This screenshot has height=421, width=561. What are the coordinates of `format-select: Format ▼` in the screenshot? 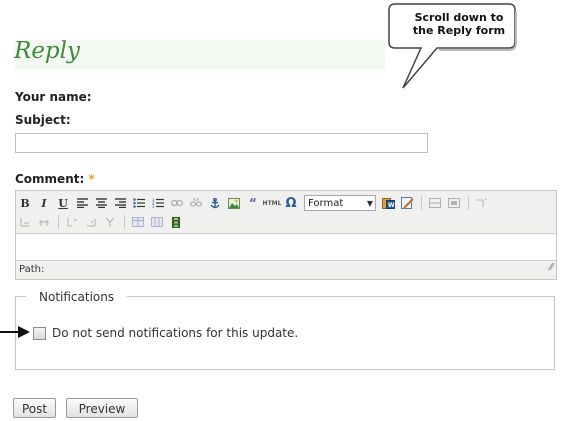 It's located at (340, 203).